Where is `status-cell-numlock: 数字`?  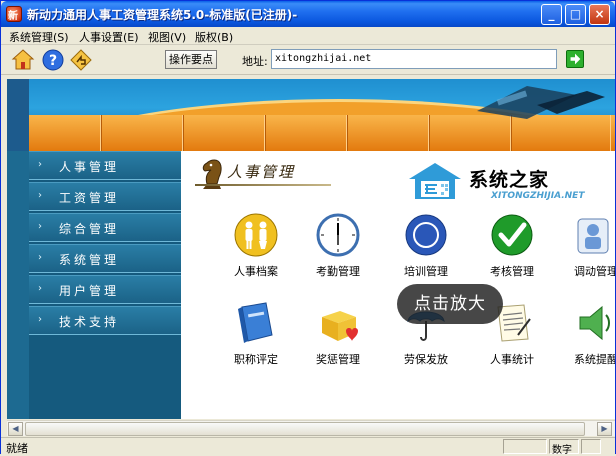
status-cell-numlock: 数字 is located at coordinates (564, 447).